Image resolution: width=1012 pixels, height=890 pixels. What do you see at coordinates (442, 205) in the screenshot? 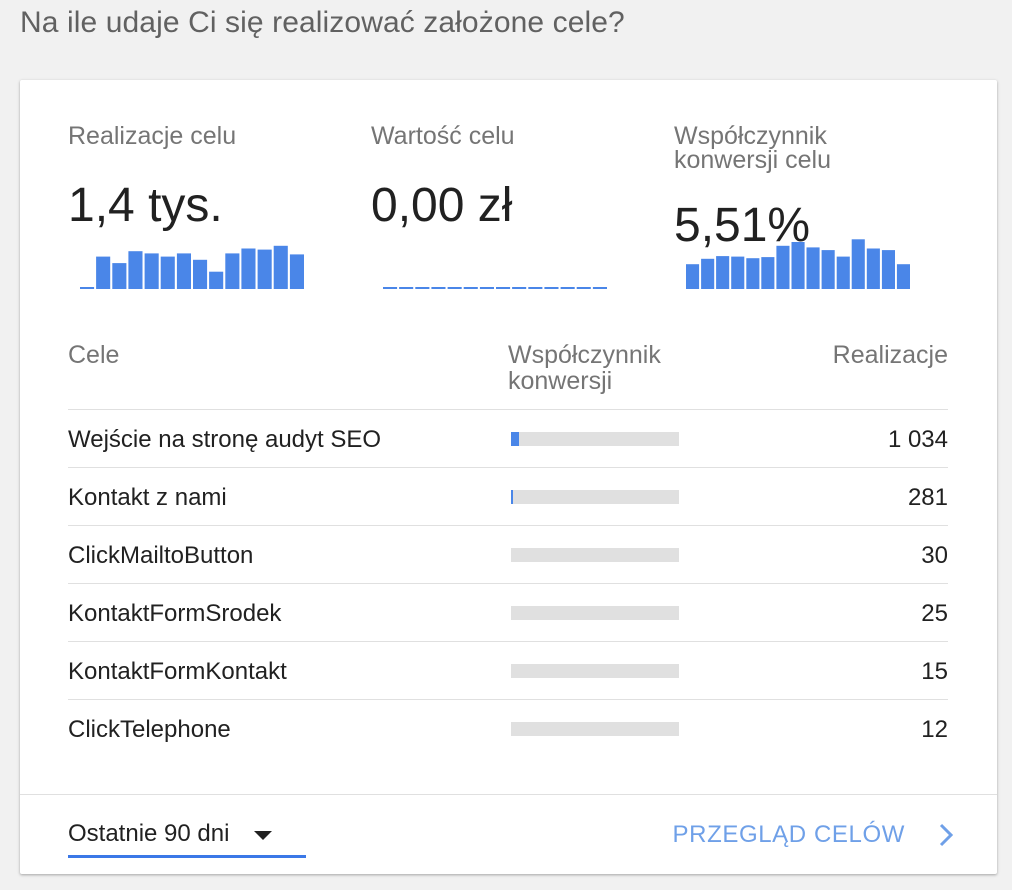
I see `metric-value: 0,00 zł` at bounding box center [442, 205].